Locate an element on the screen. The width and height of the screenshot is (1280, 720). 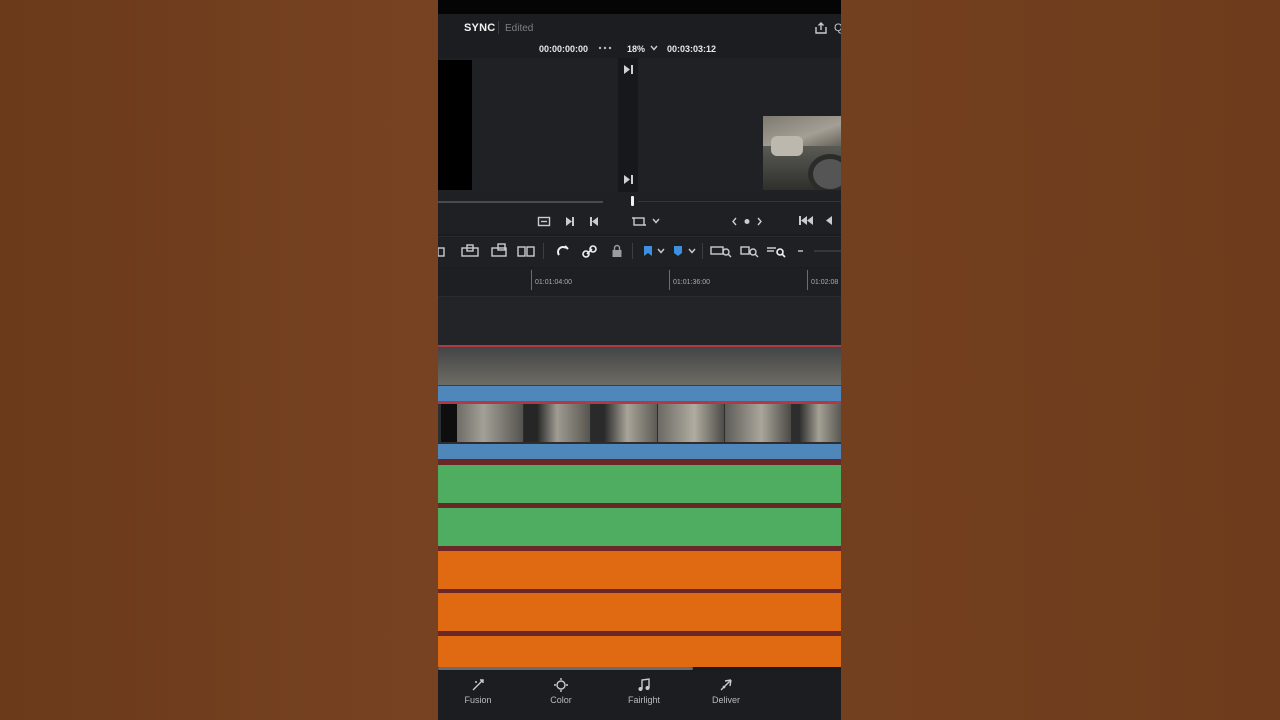
audio-track-a4 is located at coordinates (639, 612).